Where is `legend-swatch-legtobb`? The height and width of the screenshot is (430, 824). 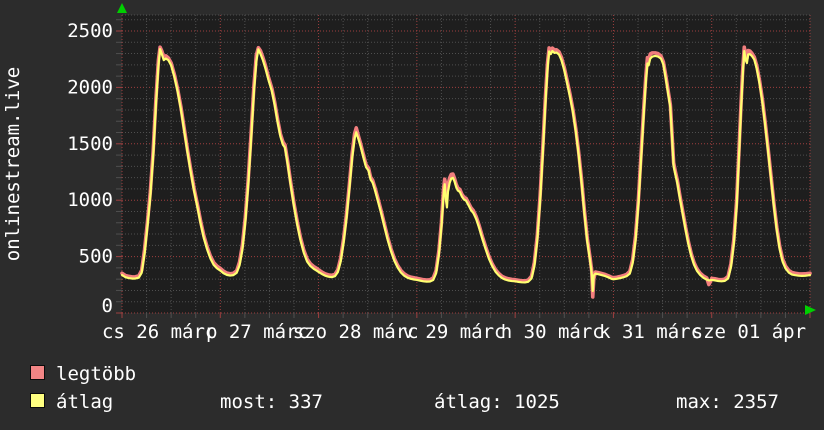
legend-swatch-legtobb is located at coordinates (37, 372).